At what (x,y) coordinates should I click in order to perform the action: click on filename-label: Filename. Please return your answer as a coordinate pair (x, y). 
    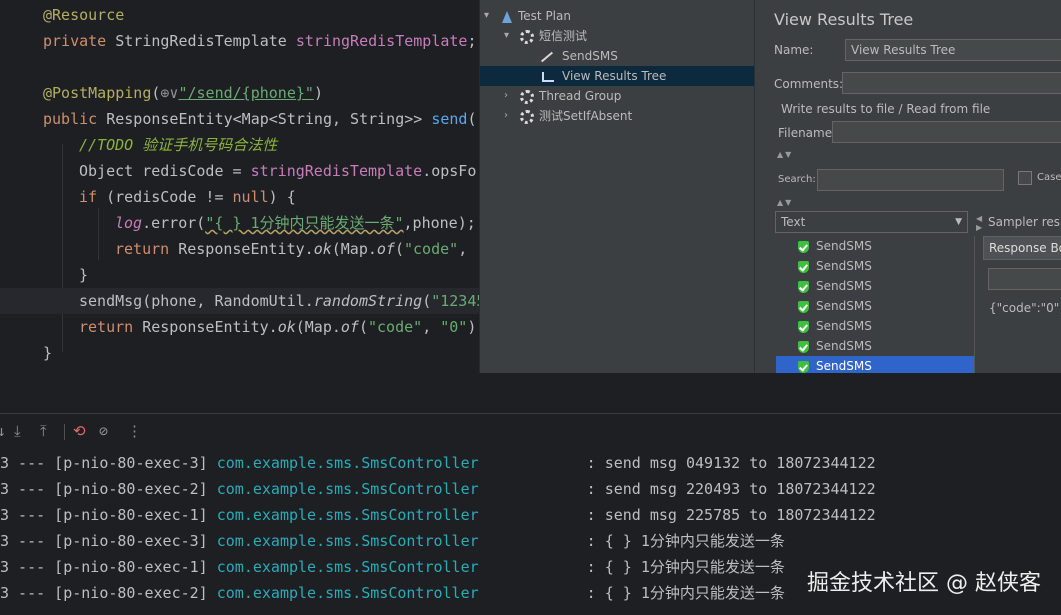
    Looking at the image, I should click on (805, 133).